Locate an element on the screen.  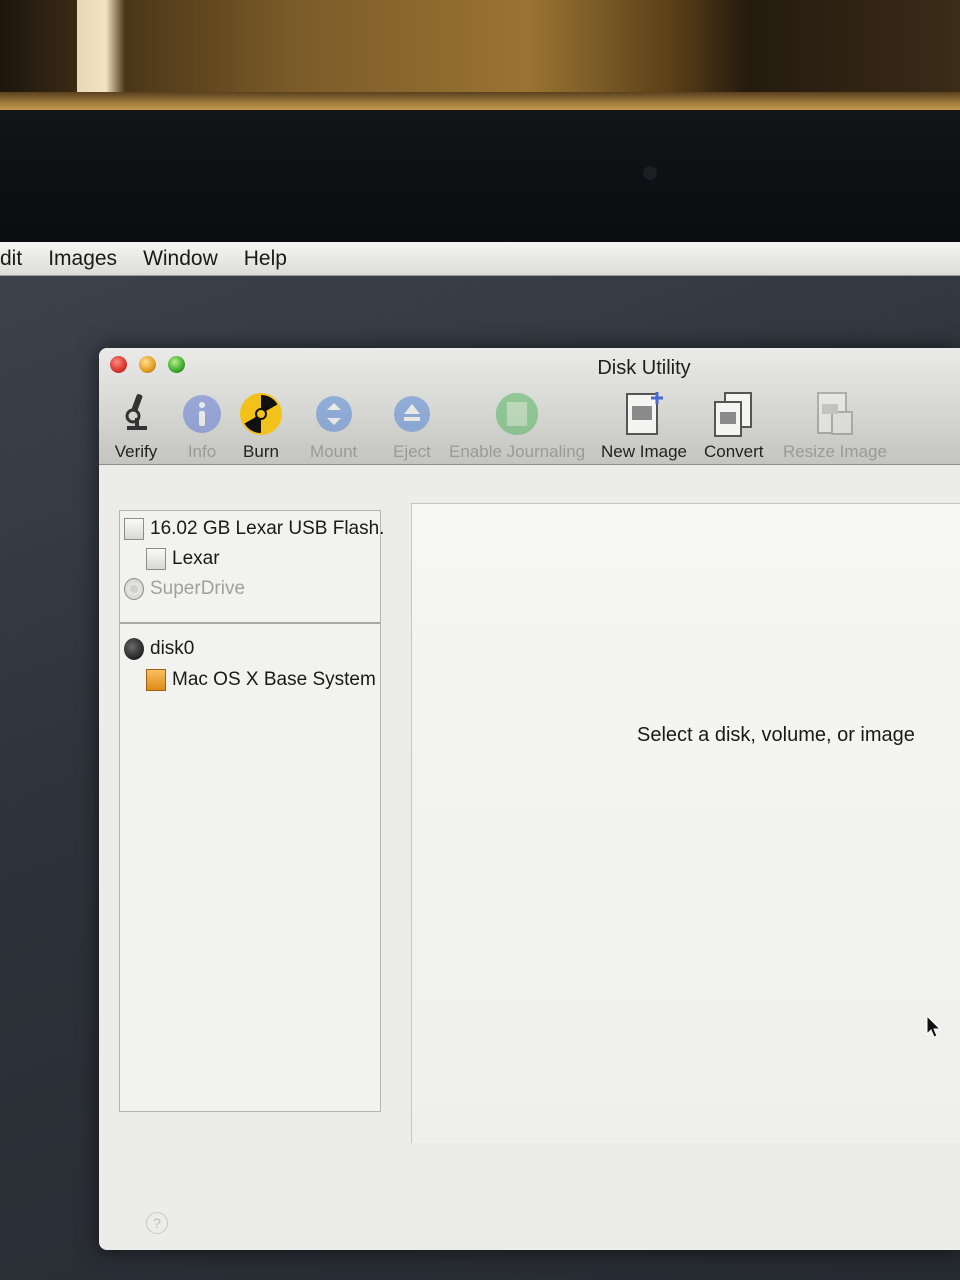
microscope-icon is located at coordinates (136, 414).